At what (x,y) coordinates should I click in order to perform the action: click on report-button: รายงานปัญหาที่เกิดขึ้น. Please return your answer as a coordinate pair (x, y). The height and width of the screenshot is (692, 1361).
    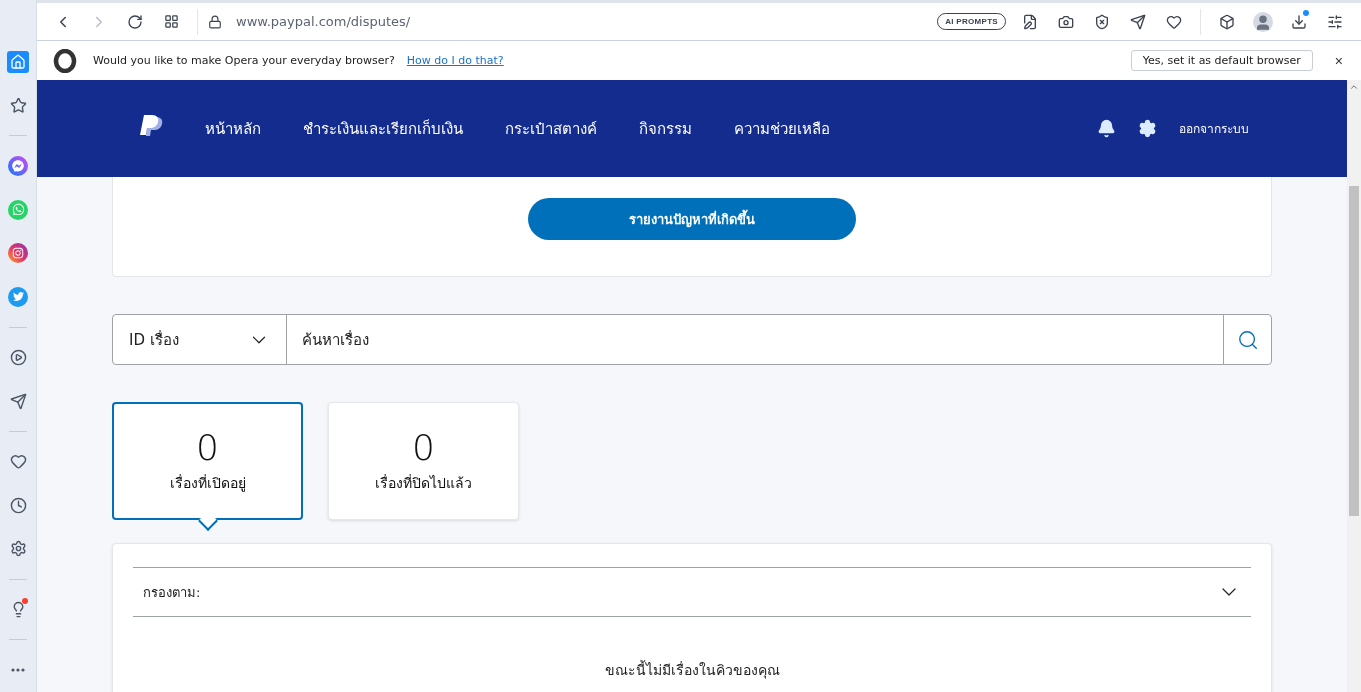
    Looking at the image, I should click on (692, 219).